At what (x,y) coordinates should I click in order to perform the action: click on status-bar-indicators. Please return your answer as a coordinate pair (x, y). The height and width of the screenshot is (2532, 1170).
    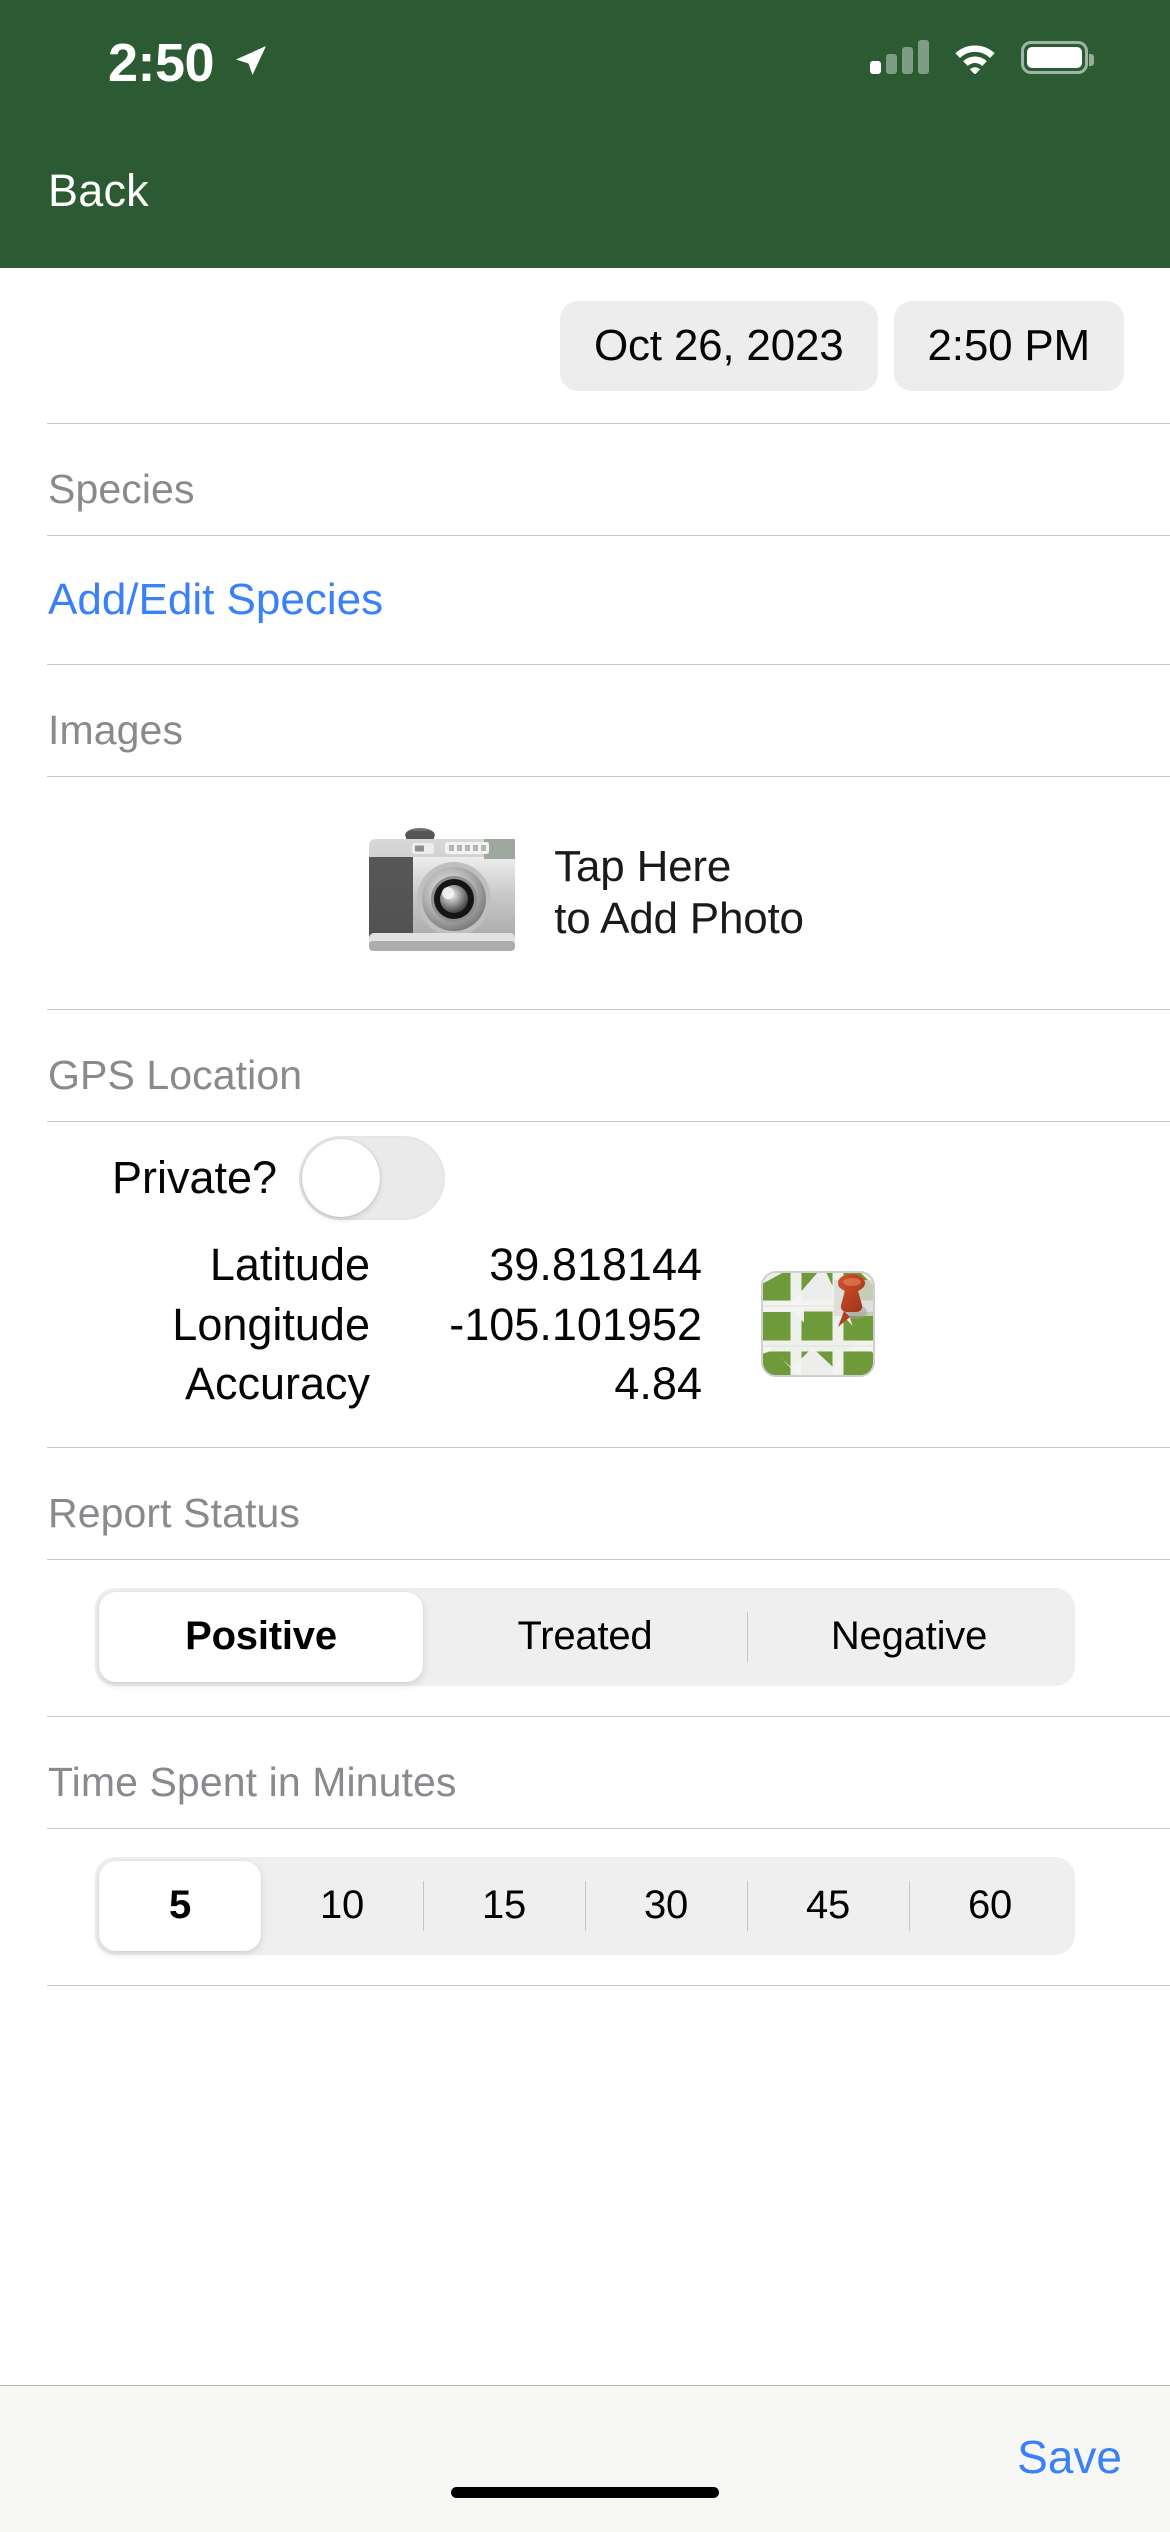
    Looking at the image, I should click on (982, 57).